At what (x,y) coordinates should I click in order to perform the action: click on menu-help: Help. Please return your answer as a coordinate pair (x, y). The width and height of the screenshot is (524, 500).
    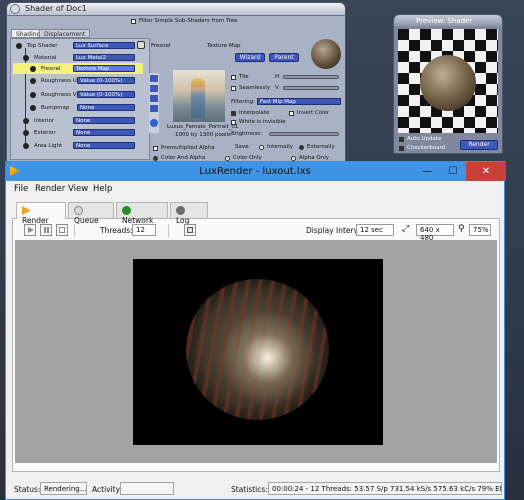
    Looking at the image, I should click on (102, 189).